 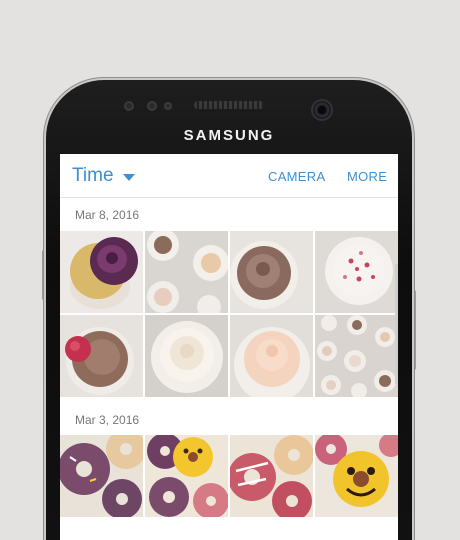 I want to click on more-button: MORE, so click(x=367, y=176).